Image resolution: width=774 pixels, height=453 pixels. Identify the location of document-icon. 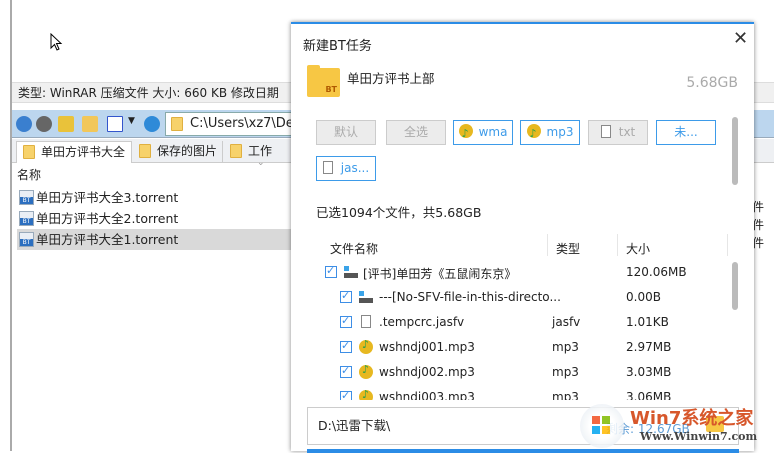
(605, 131).